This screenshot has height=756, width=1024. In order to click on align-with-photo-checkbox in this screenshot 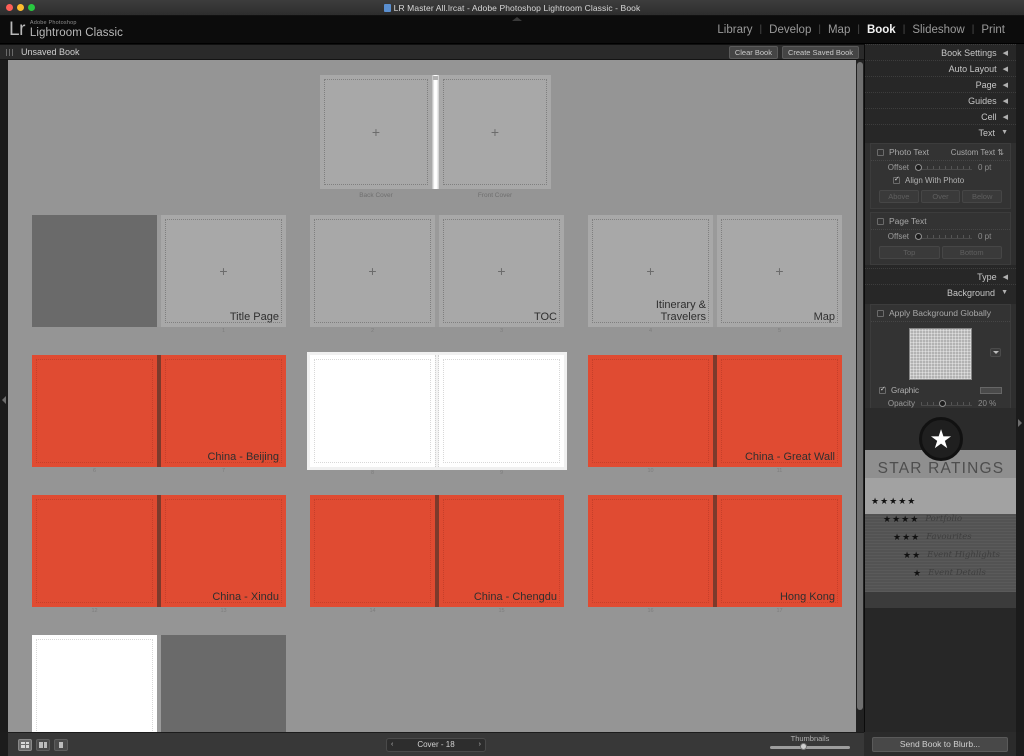, I will do `click(896, 179)`.